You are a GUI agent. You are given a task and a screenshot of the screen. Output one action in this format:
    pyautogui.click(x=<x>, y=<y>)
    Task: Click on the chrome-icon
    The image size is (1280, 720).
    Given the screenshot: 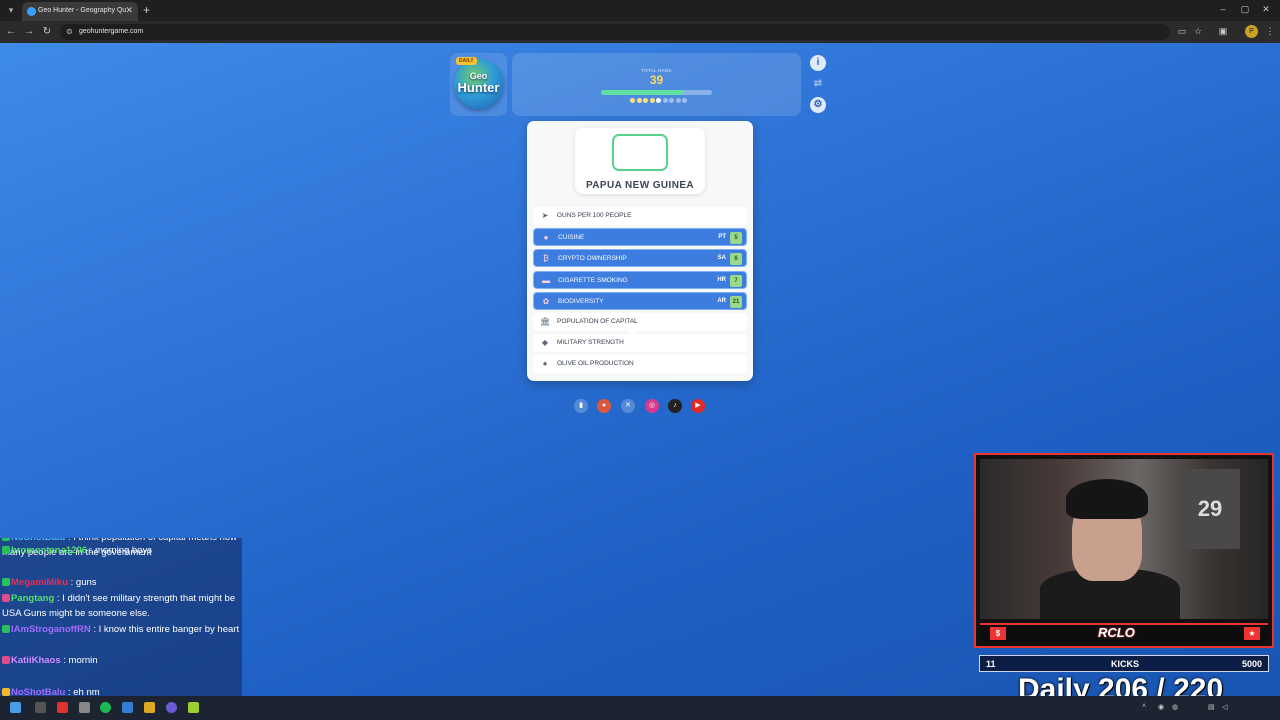 What is the action you would take?
    pyautogui.click(x=62, y=707)
    